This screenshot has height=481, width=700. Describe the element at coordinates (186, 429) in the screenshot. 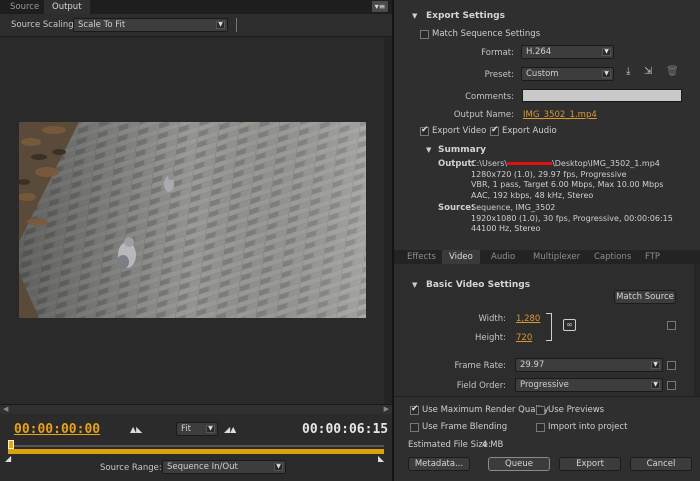

I see `zoom-value: Fit` at that location.